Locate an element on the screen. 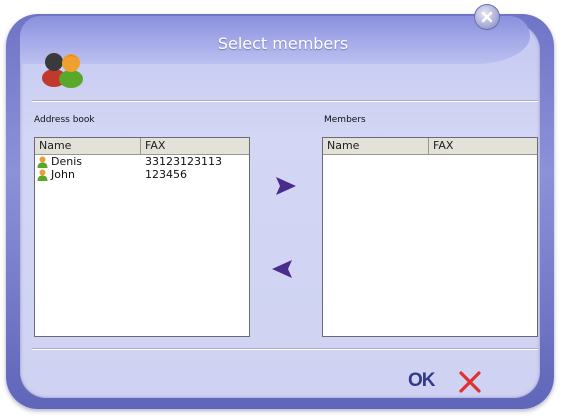  address-book-label: Address book is located at coordinates (64, 120).